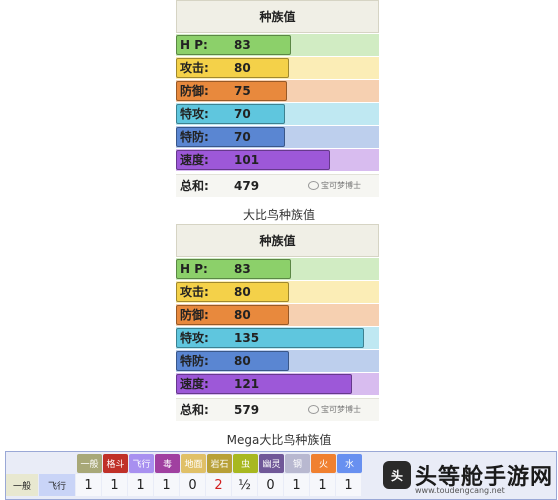 Image resolution: width=558 pixels, height=500 pixels. What do you see at coordinates (277, 114) in the screenshot?
I see `stat-row: 特攻: 70` at bounding box center [277, 114].